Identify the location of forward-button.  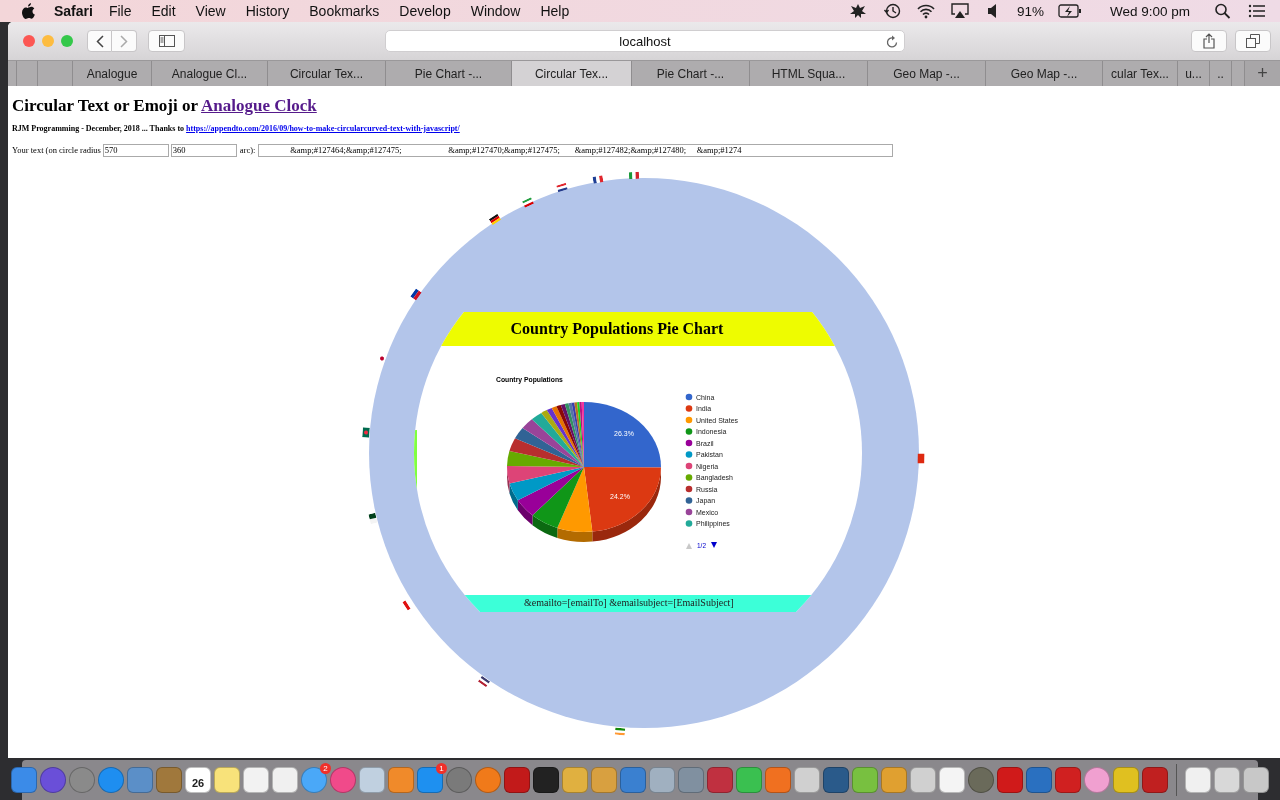
(124, 41).